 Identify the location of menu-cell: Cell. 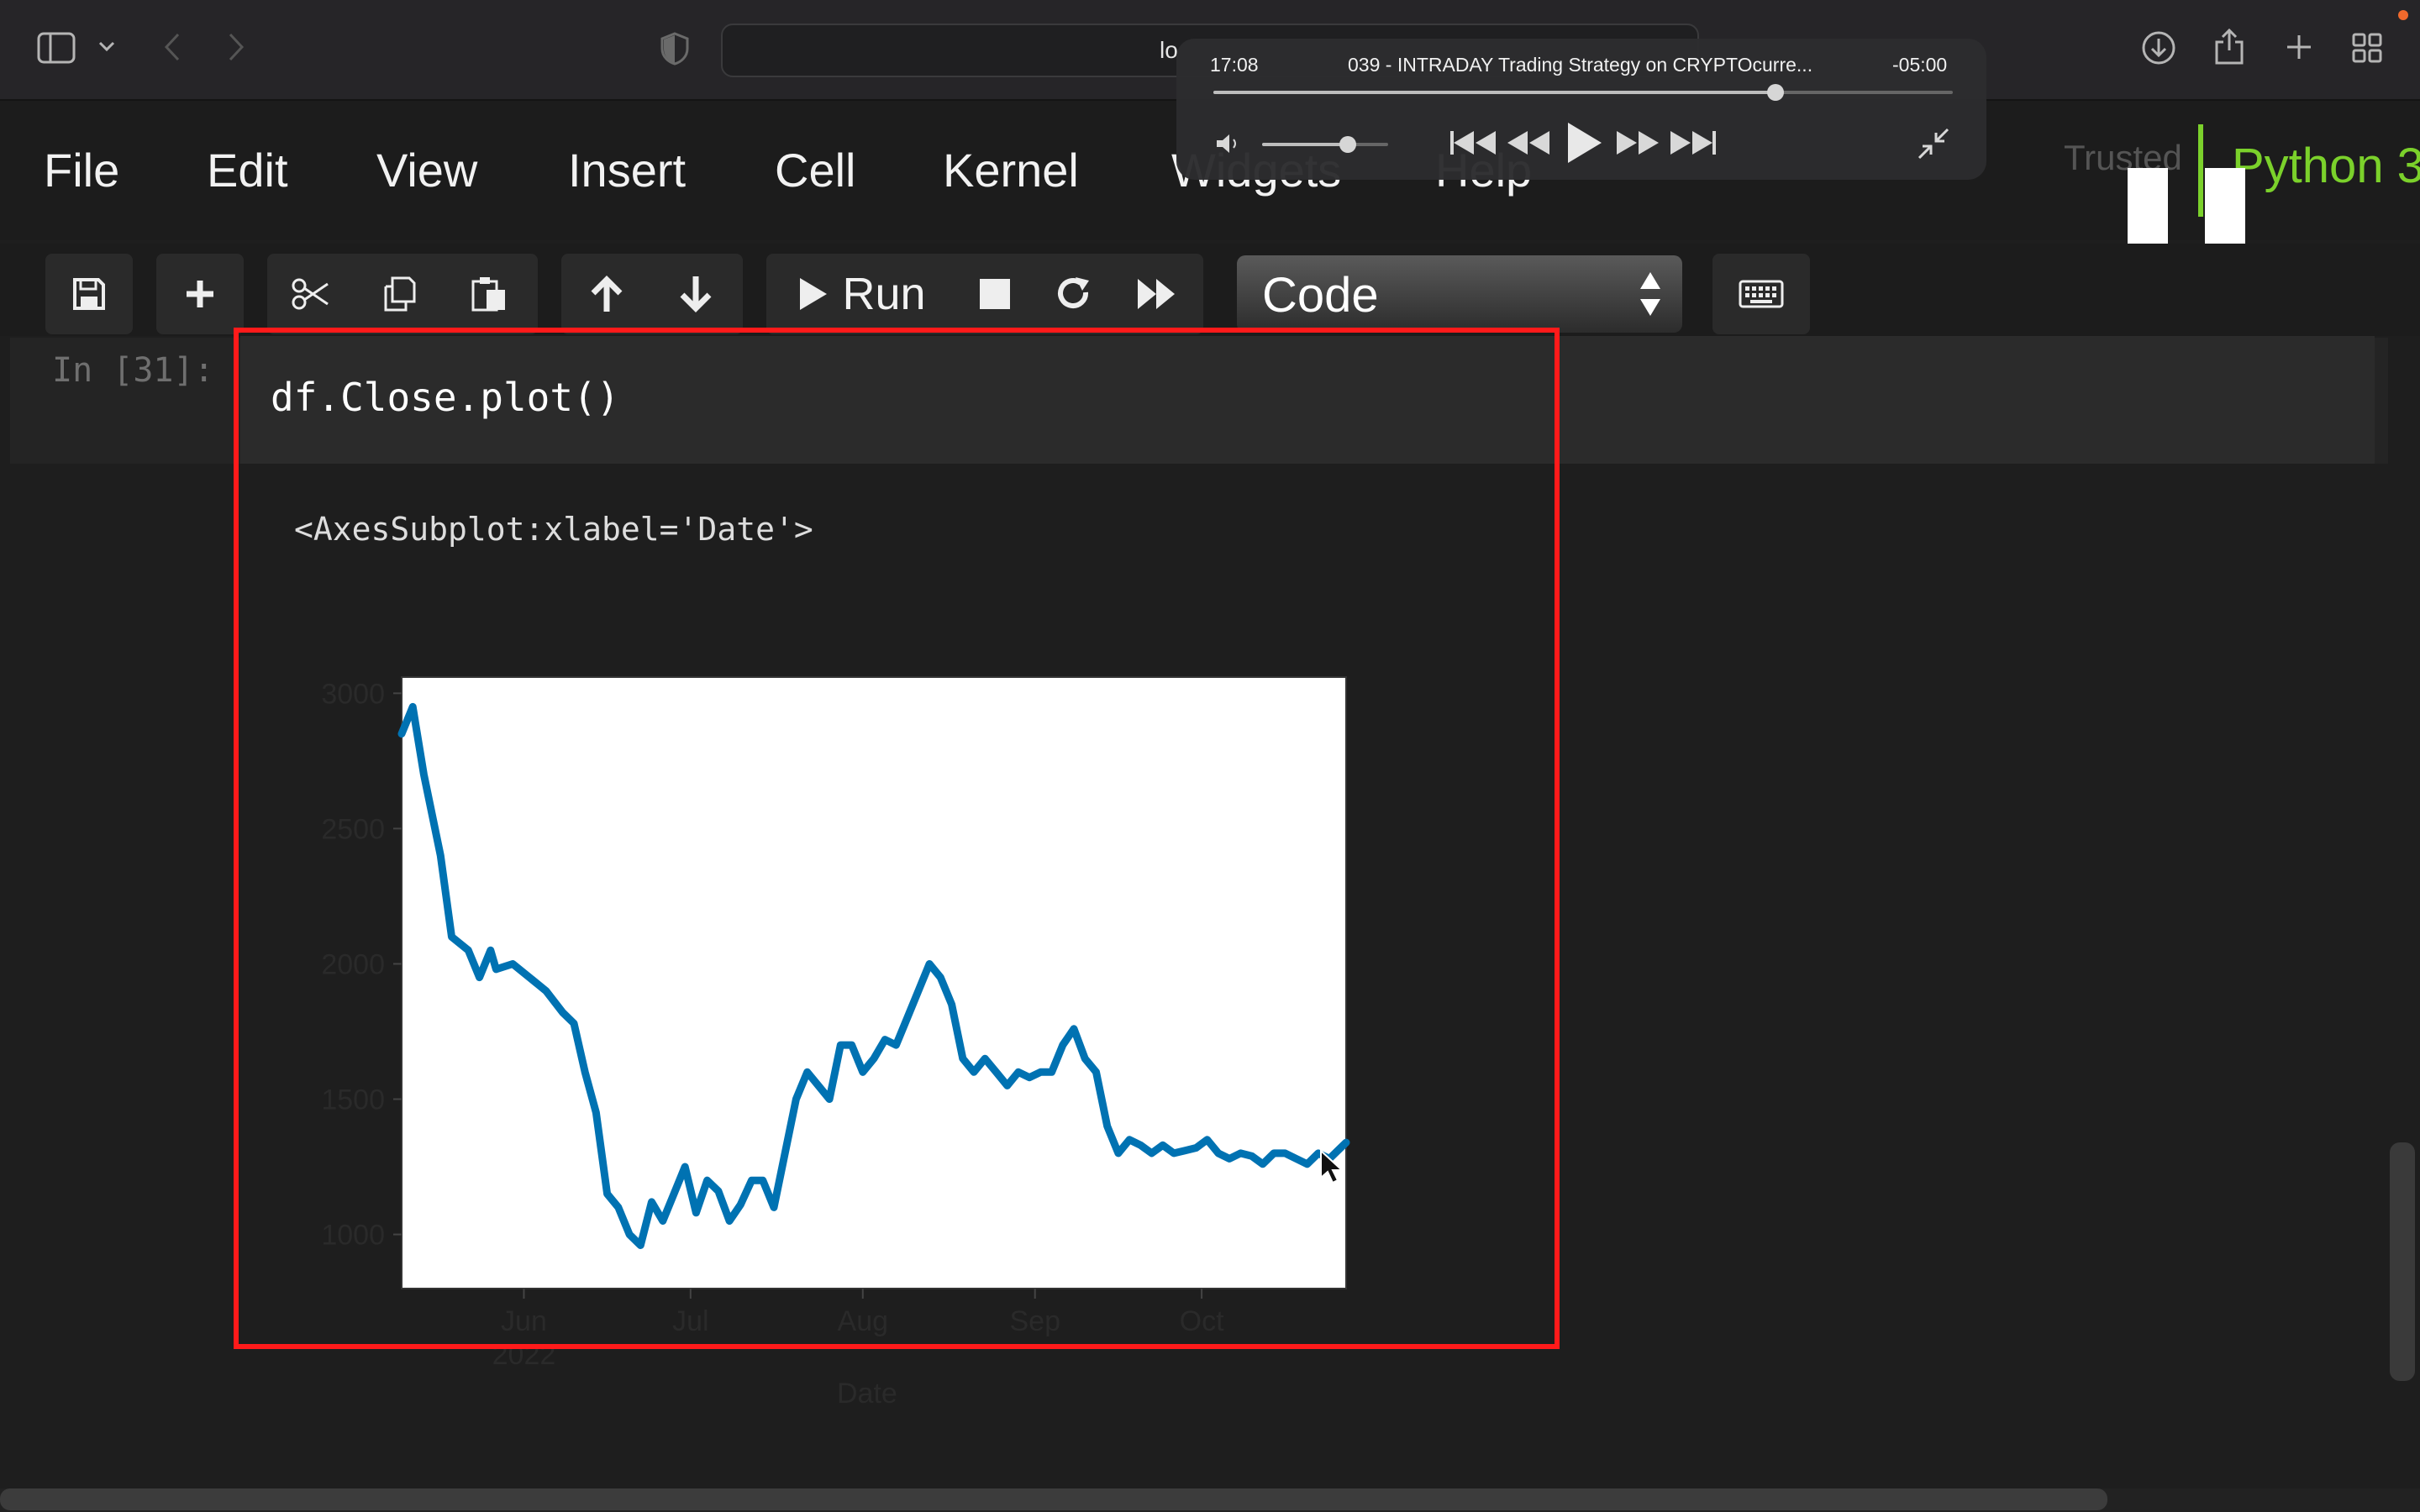
(815, 170).